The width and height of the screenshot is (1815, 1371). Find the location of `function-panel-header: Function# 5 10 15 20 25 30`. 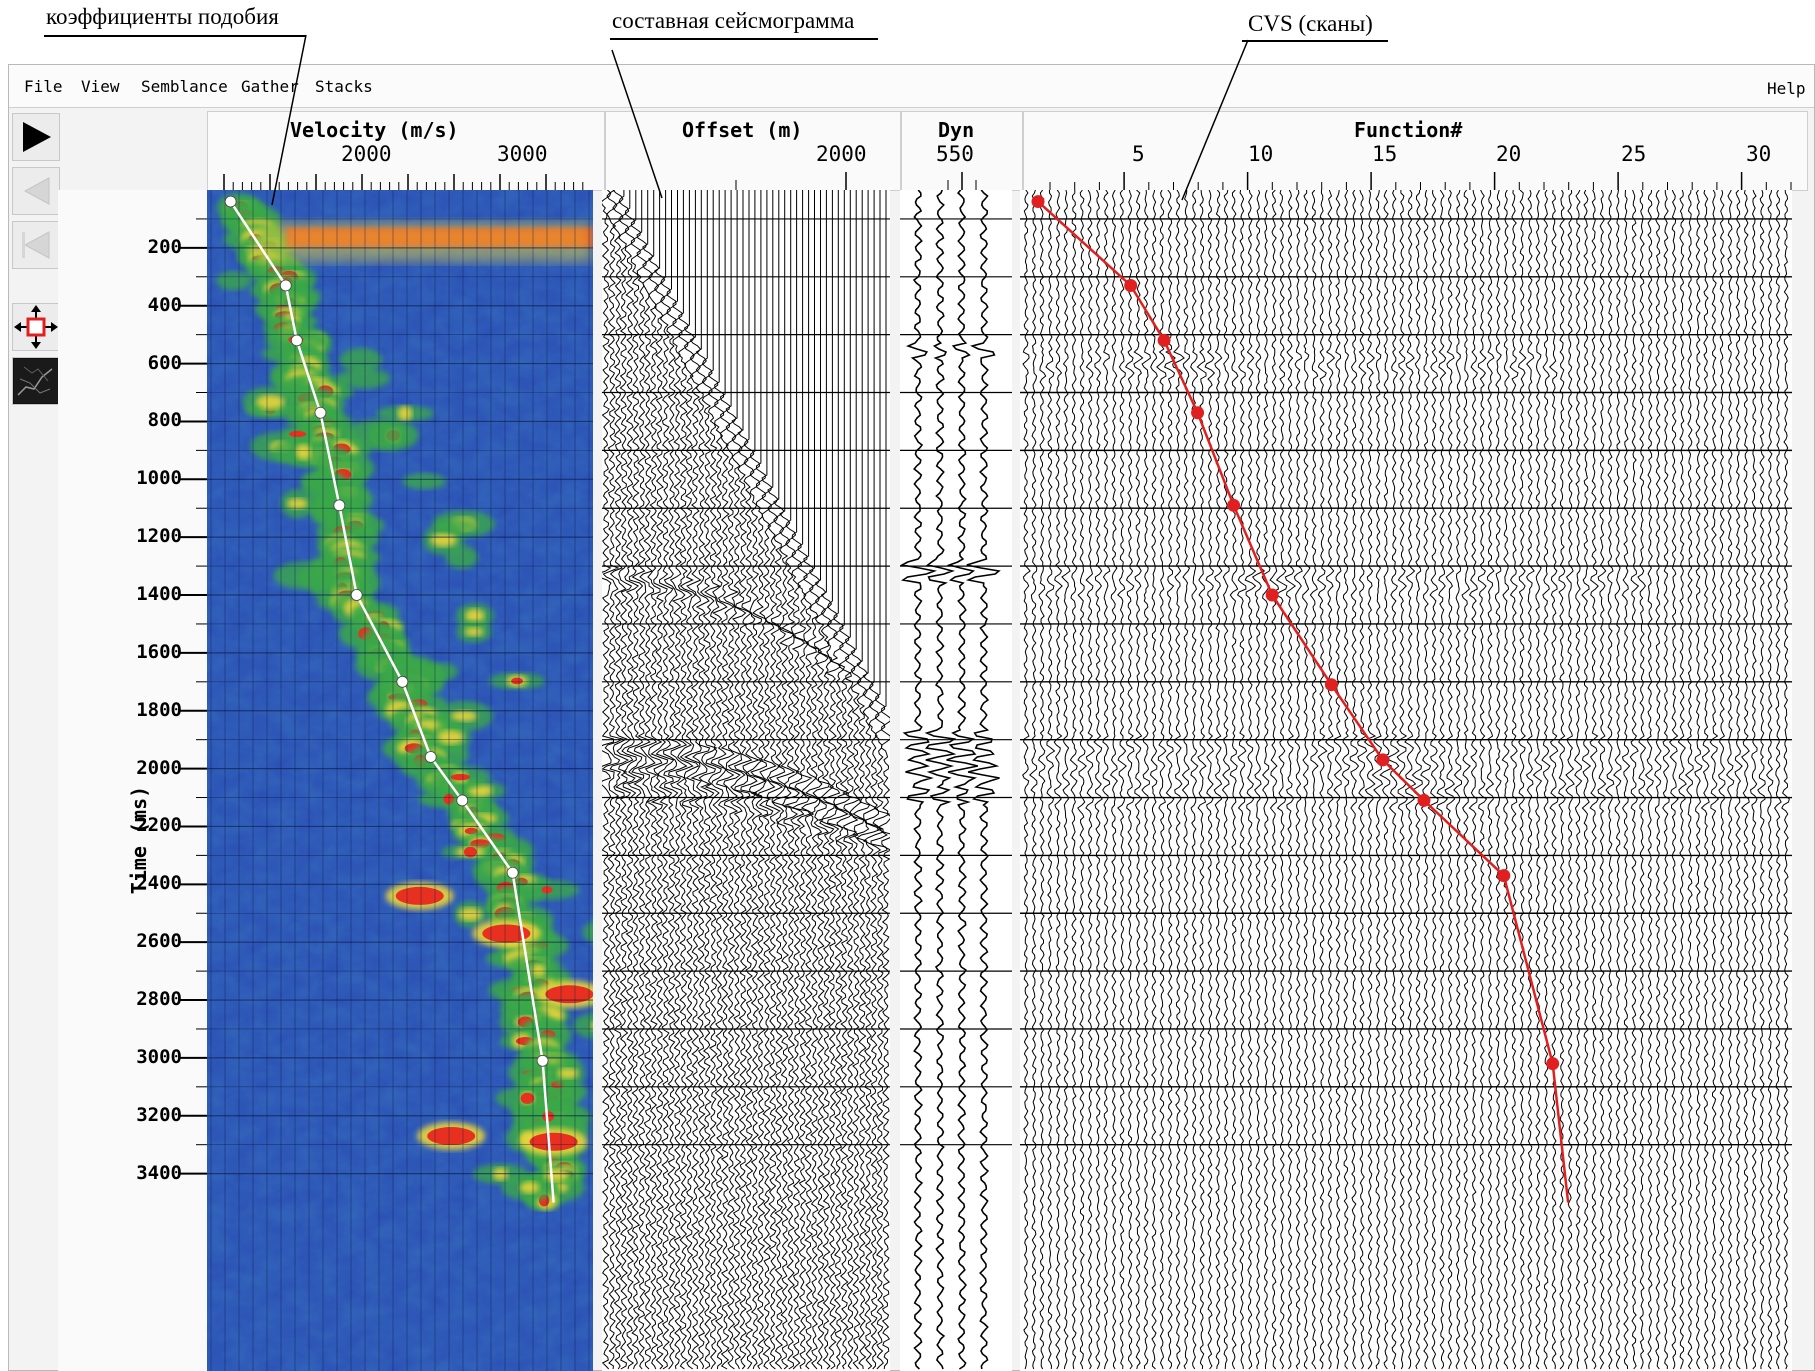

function-panel-header: Function# 5 10 15 20 25 30 is located at coordinates (1415, 151).